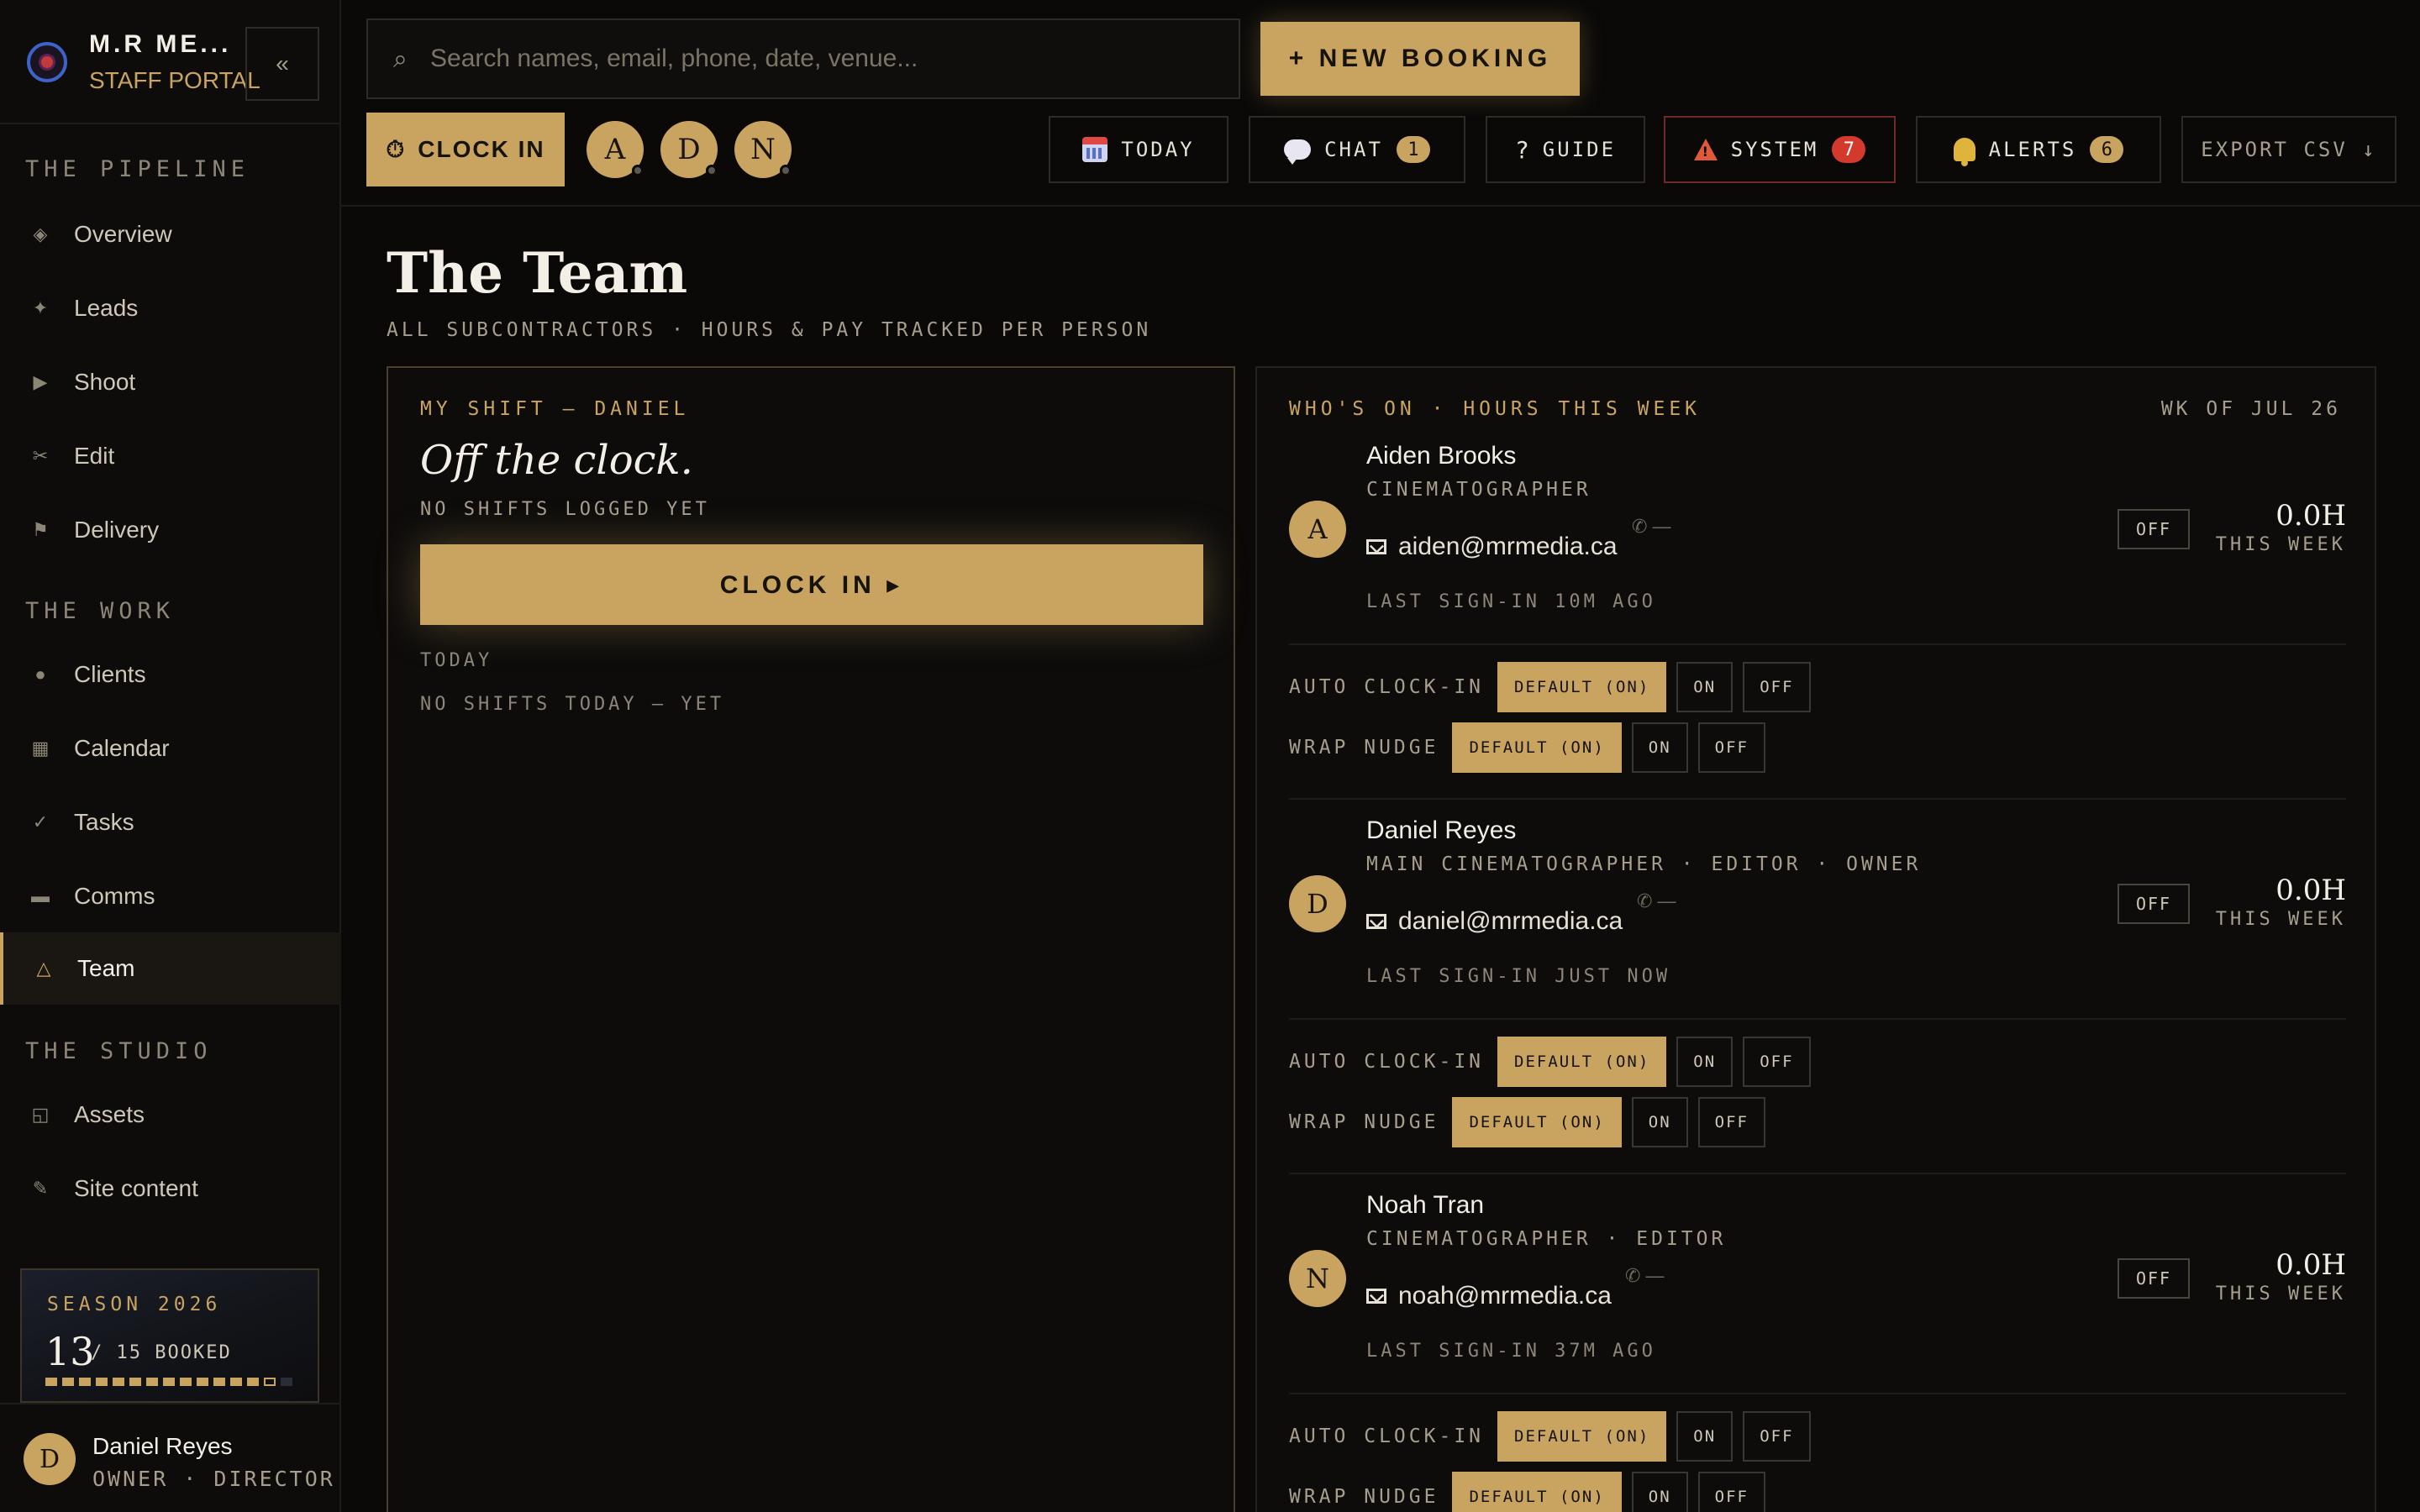 The height and width of the screenshot is (1512, 2420). What do you see at coordinates (170, 968) in the screenshot?
I see `sidebar-item-team: △ Team` at bounding box center [170, 968].